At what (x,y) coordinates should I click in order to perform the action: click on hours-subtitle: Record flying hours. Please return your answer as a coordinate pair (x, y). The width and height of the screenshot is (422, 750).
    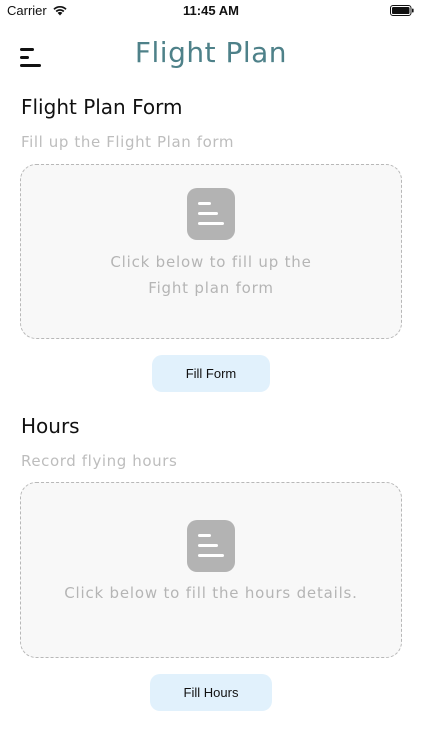
    Looking at the image, I should click on (99, 461).